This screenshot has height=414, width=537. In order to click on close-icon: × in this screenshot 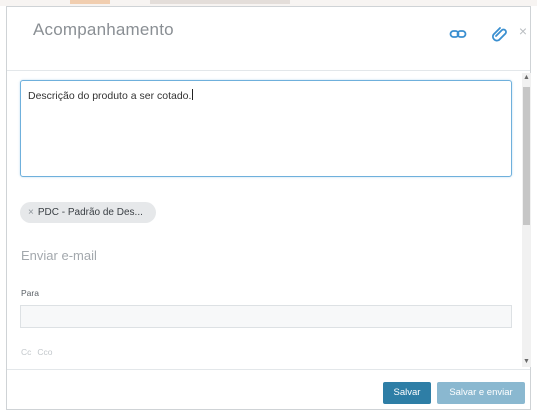, I will do `click(523, 31)`.